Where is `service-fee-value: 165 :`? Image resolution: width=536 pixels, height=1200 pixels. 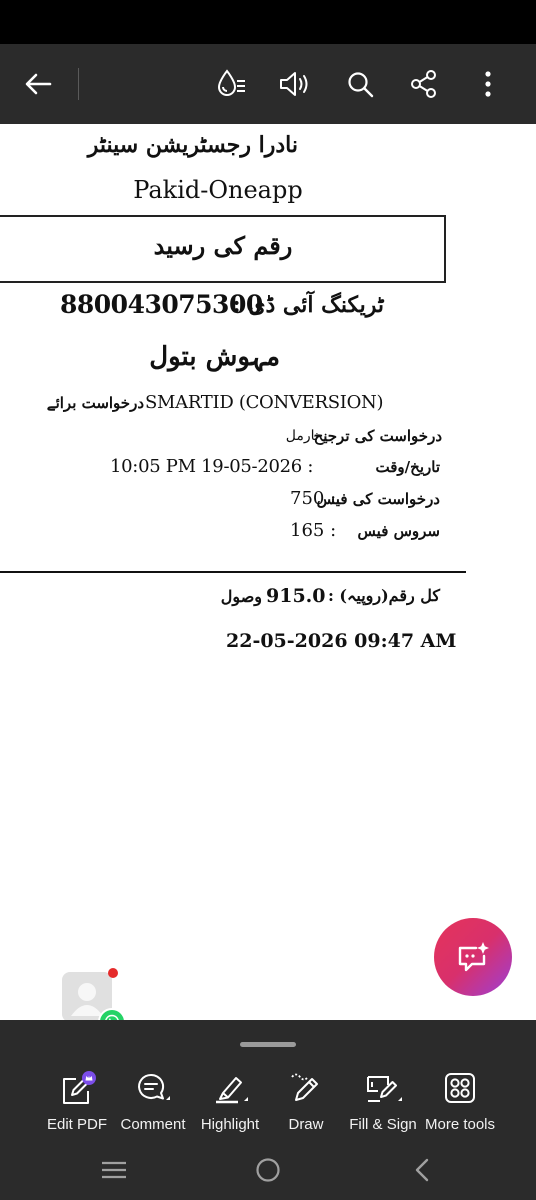
service-fee-value: 165 : is located at coordinates (313, 530).